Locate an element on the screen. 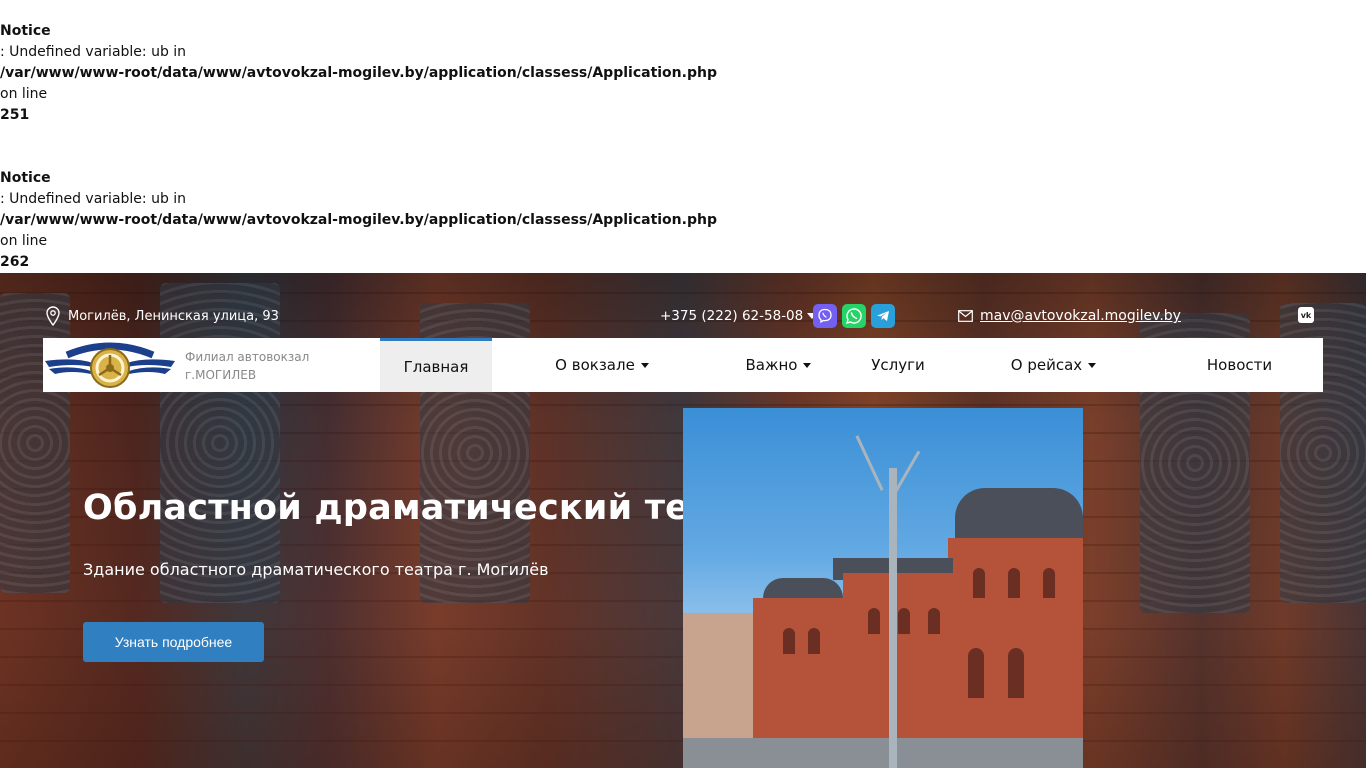 This screenshot has height=768, width=1366. address: Могилёв, Ленинская улица, 93 is located at coordinates (162, 316).